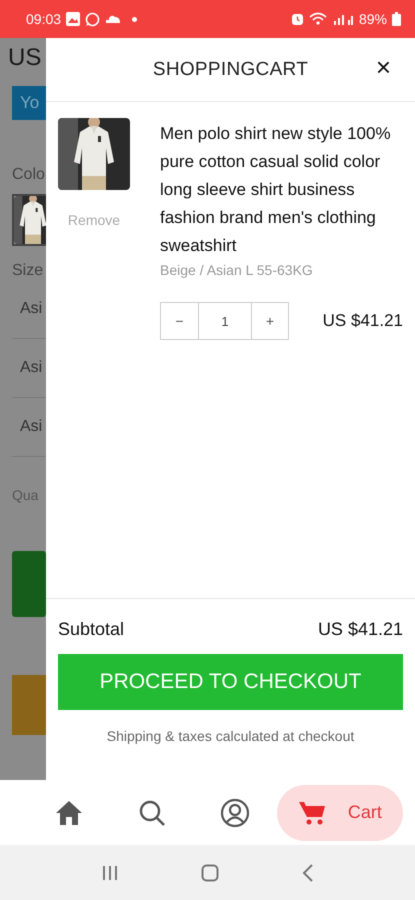 This screenshot has width=415, height=900. What do you see at coordinates (383, 67) in the screenshot?
I see `close-button: ×` at bounding box center [383, 67].